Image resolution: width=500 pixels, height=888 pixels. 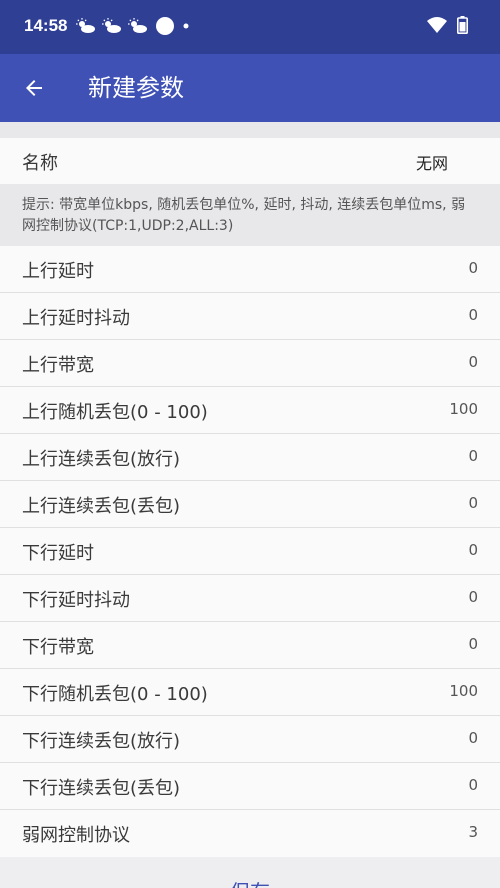 What do you see at coordinates (250, 598) in the screenshot?
I see `param-row-downlink-jitter: 下行延时抖动 0` at bounding box center [250, 598].